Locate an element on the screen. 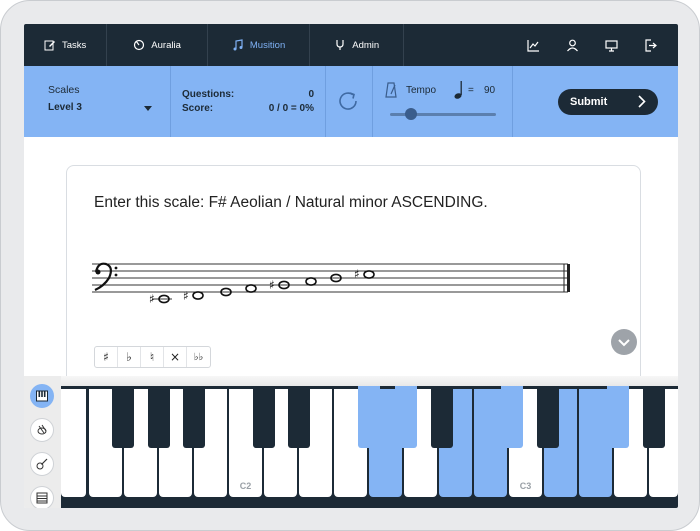  note-b2 is located at coordinates (251, 288).